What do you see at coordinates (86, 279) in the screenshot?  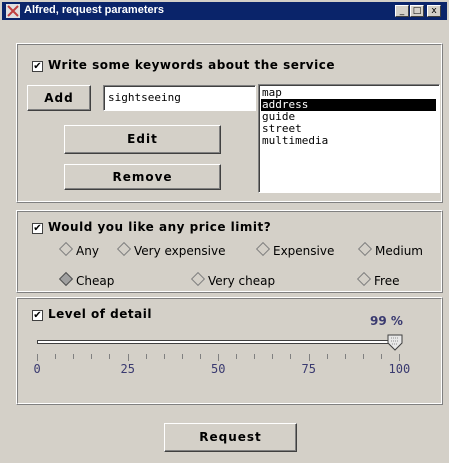 I see `price-option-cheap: Cheap` at bounding box center [86, 279].